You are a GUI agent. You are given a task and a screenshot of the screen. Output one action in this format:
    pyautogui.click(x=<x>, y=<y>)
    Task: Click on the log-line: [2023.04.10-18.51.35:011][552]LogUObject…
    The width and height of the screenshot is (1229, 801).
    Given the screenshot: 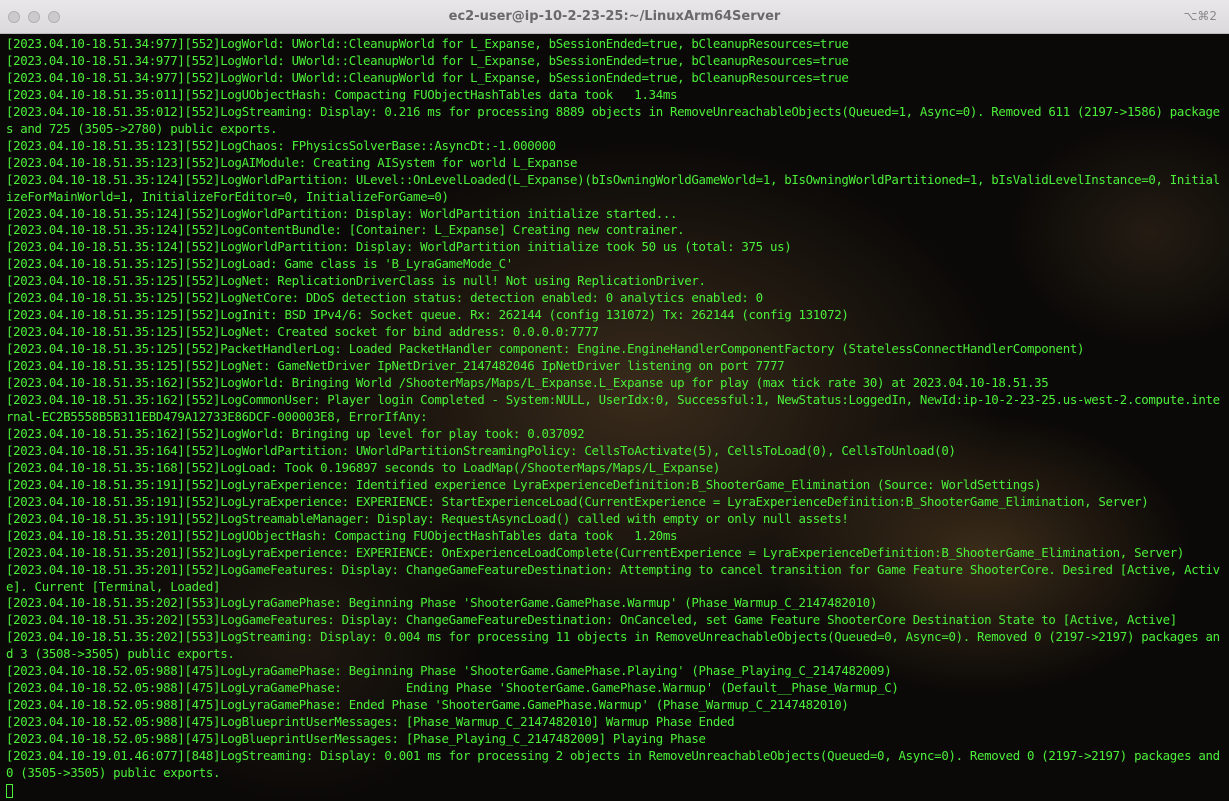 What is the action you would take?
    pyautogui.click(x=342, y=94)
    